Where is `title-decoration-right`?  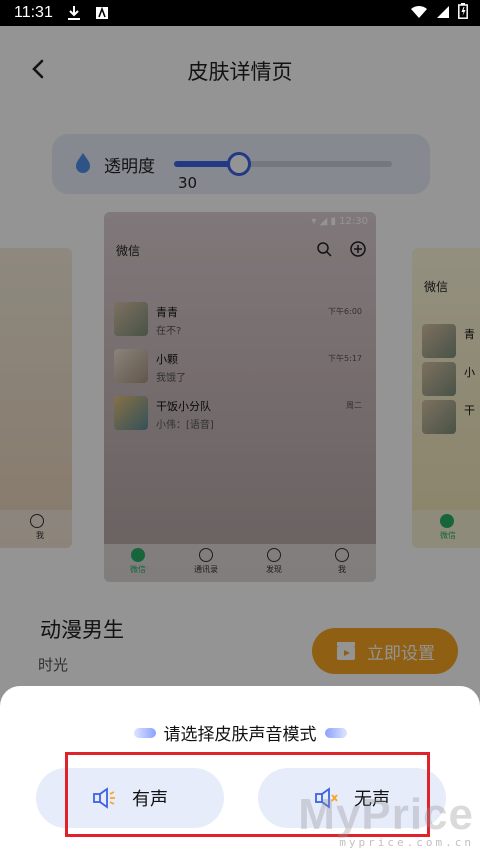 title-decoration-right is located at coordinates (335, 732).